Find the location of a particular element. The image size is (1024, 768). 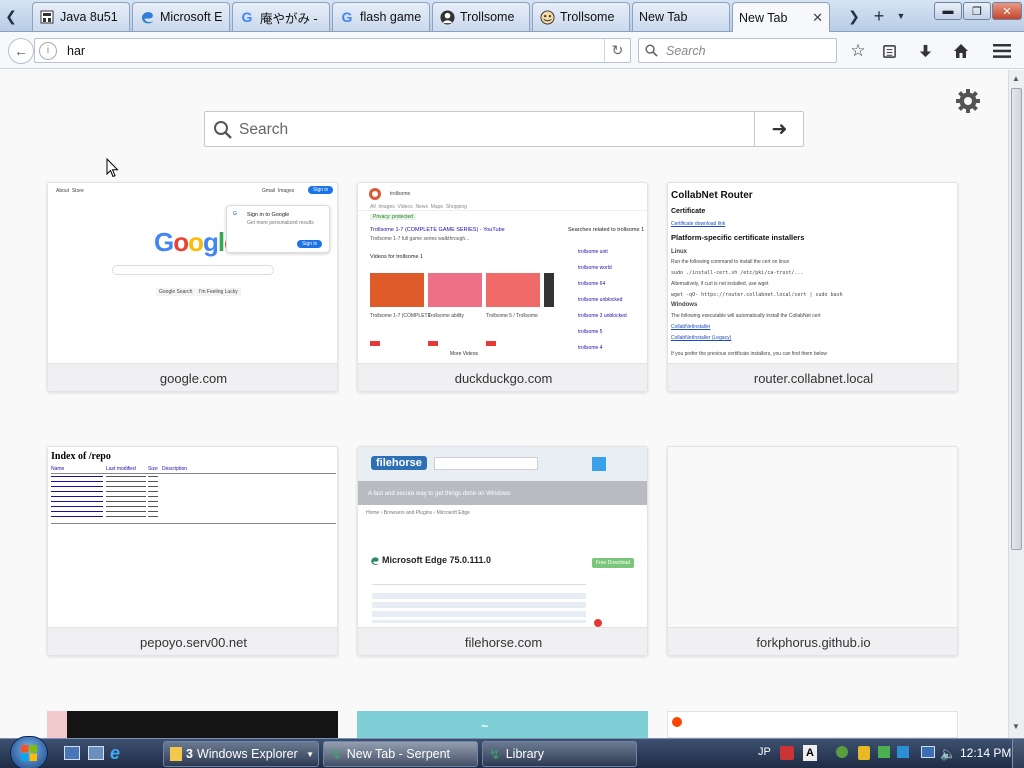

volume-muted-icon: 🔈 is located at coordinates (948, 754).